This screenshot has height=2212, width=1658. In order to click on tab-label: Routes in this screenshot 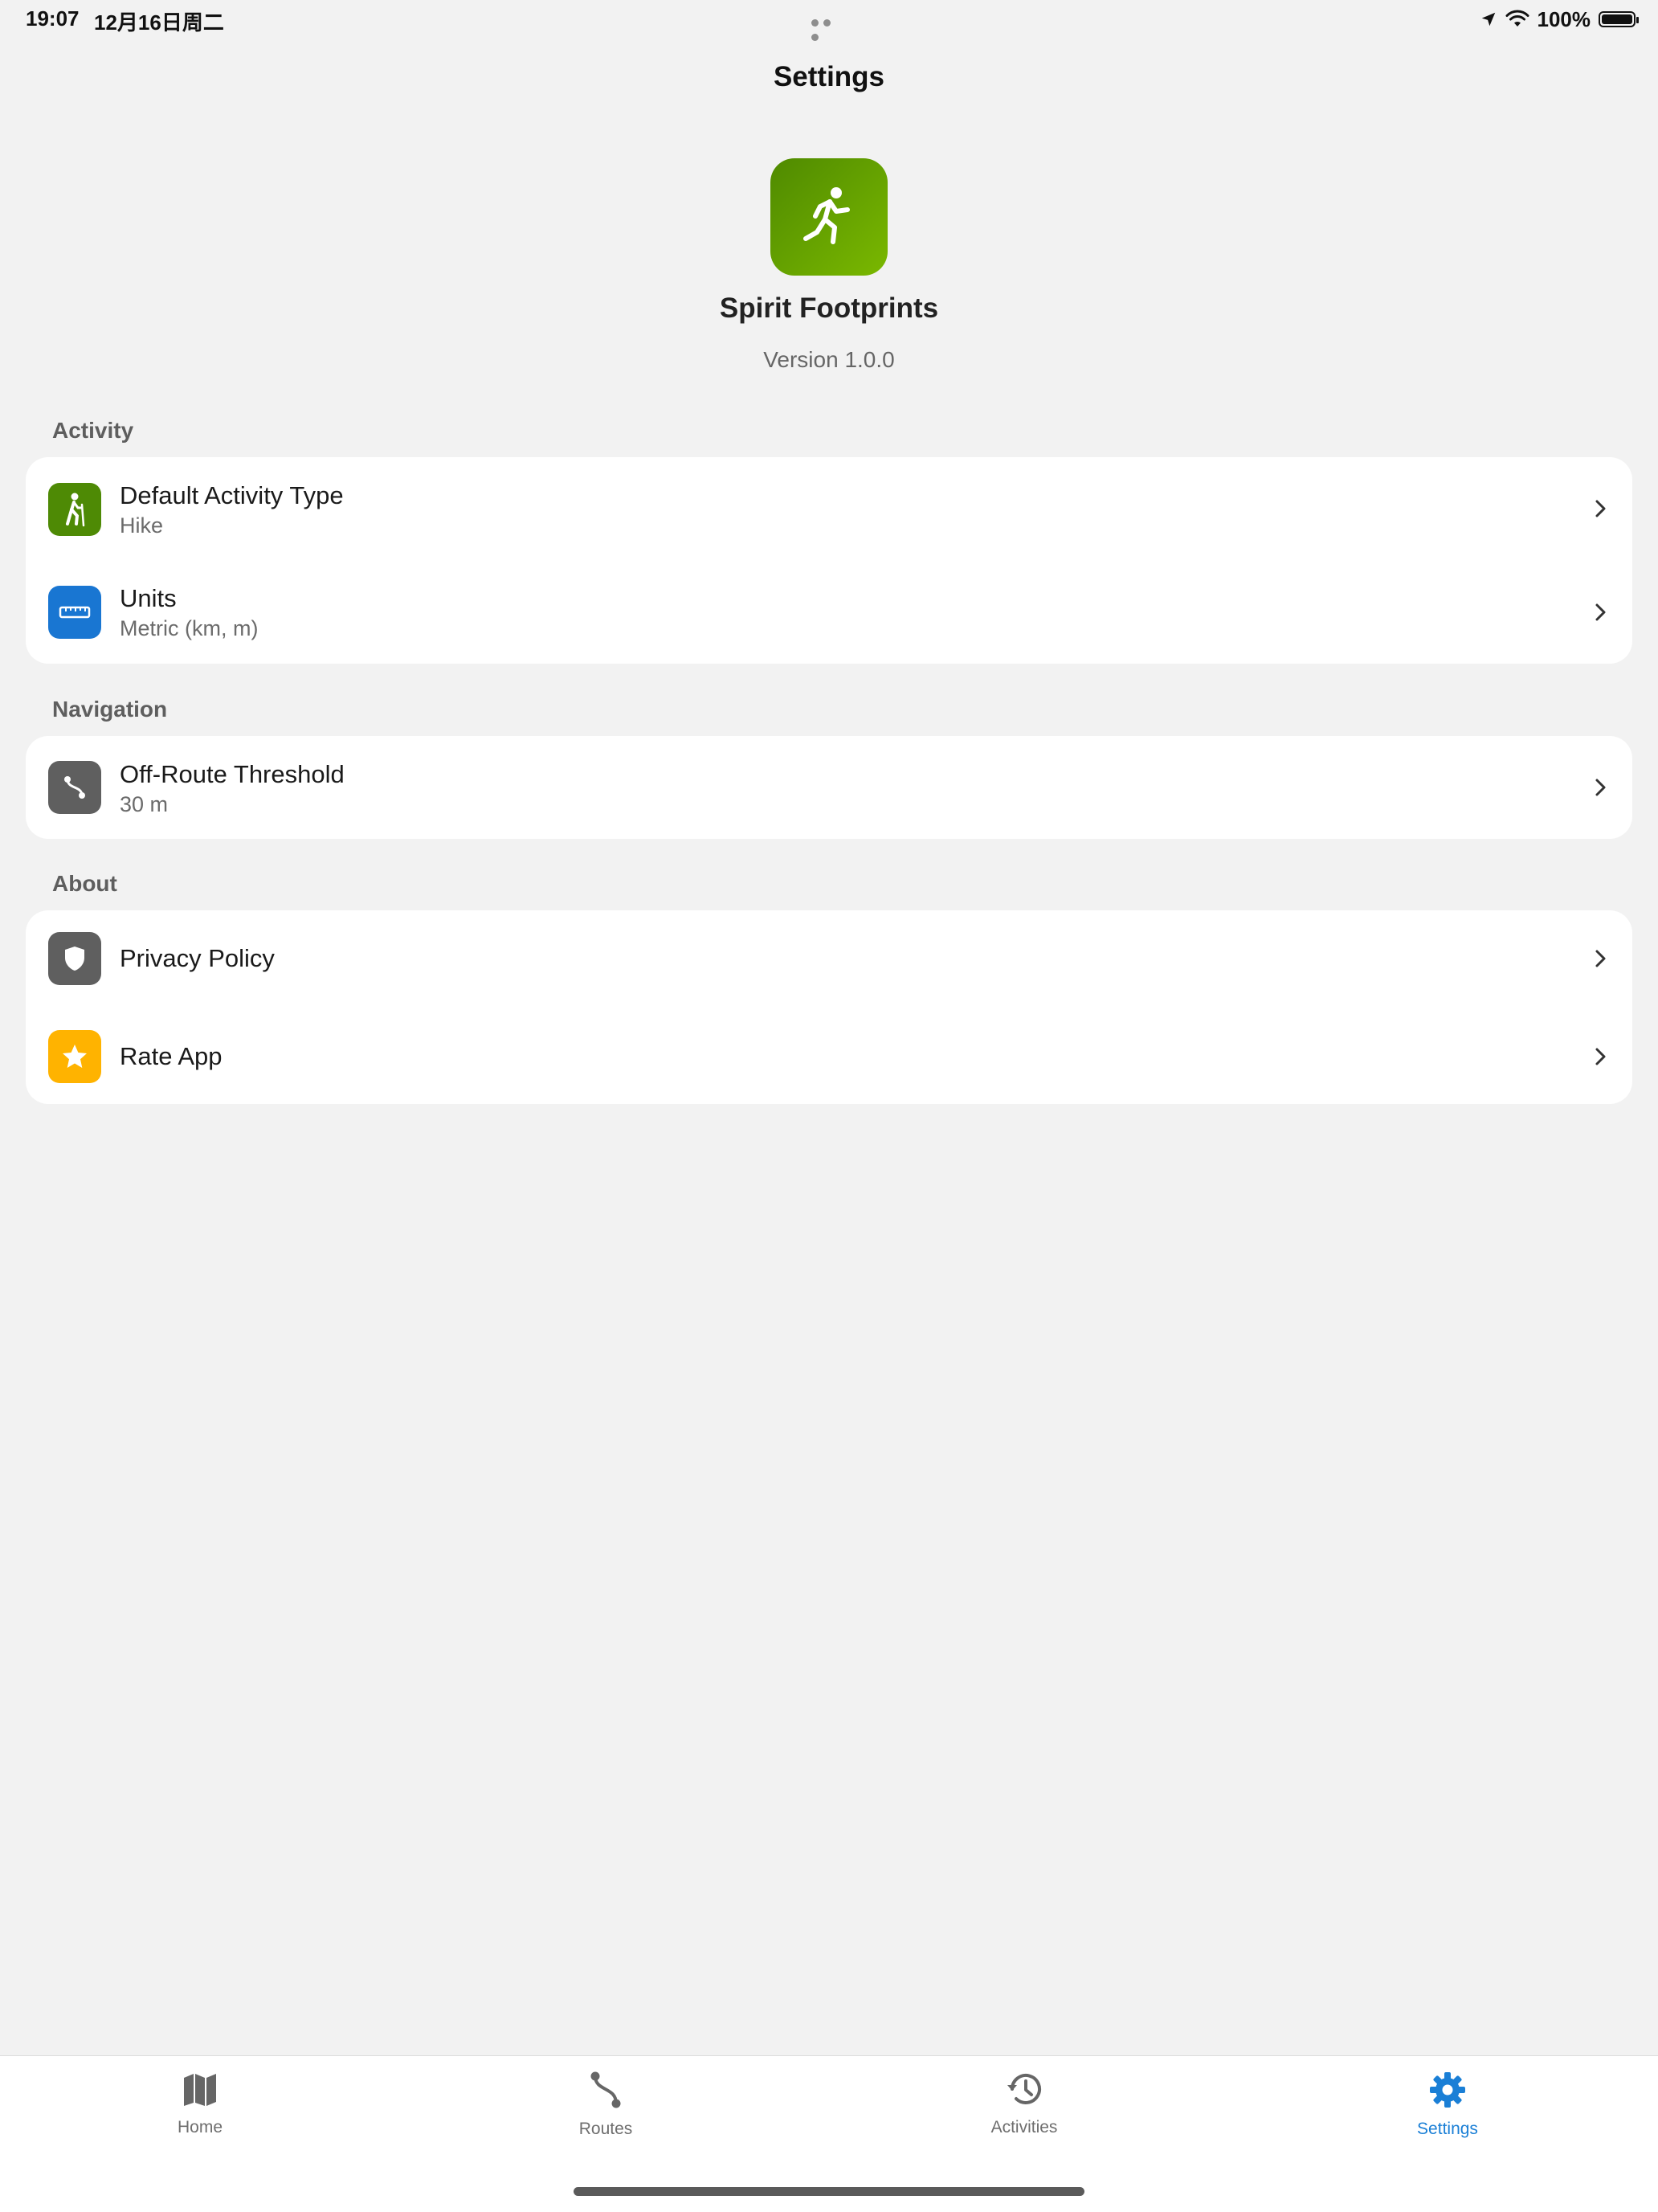, I will do `click(605, 2129)`.